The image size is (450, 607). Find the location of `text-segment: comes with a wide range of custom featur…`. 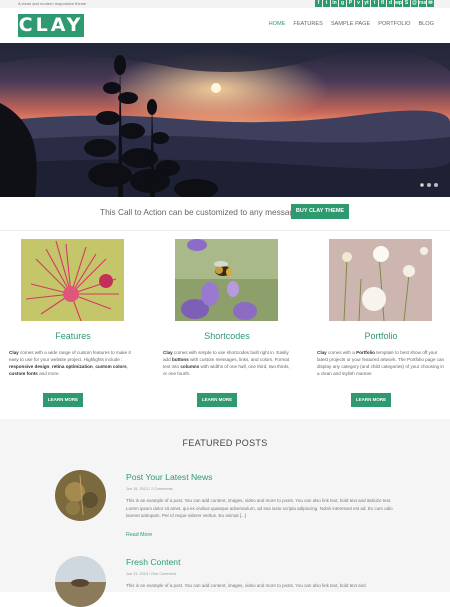

text-segment: comes with a wide range of custom featur… is located at coordinates (70, 356).